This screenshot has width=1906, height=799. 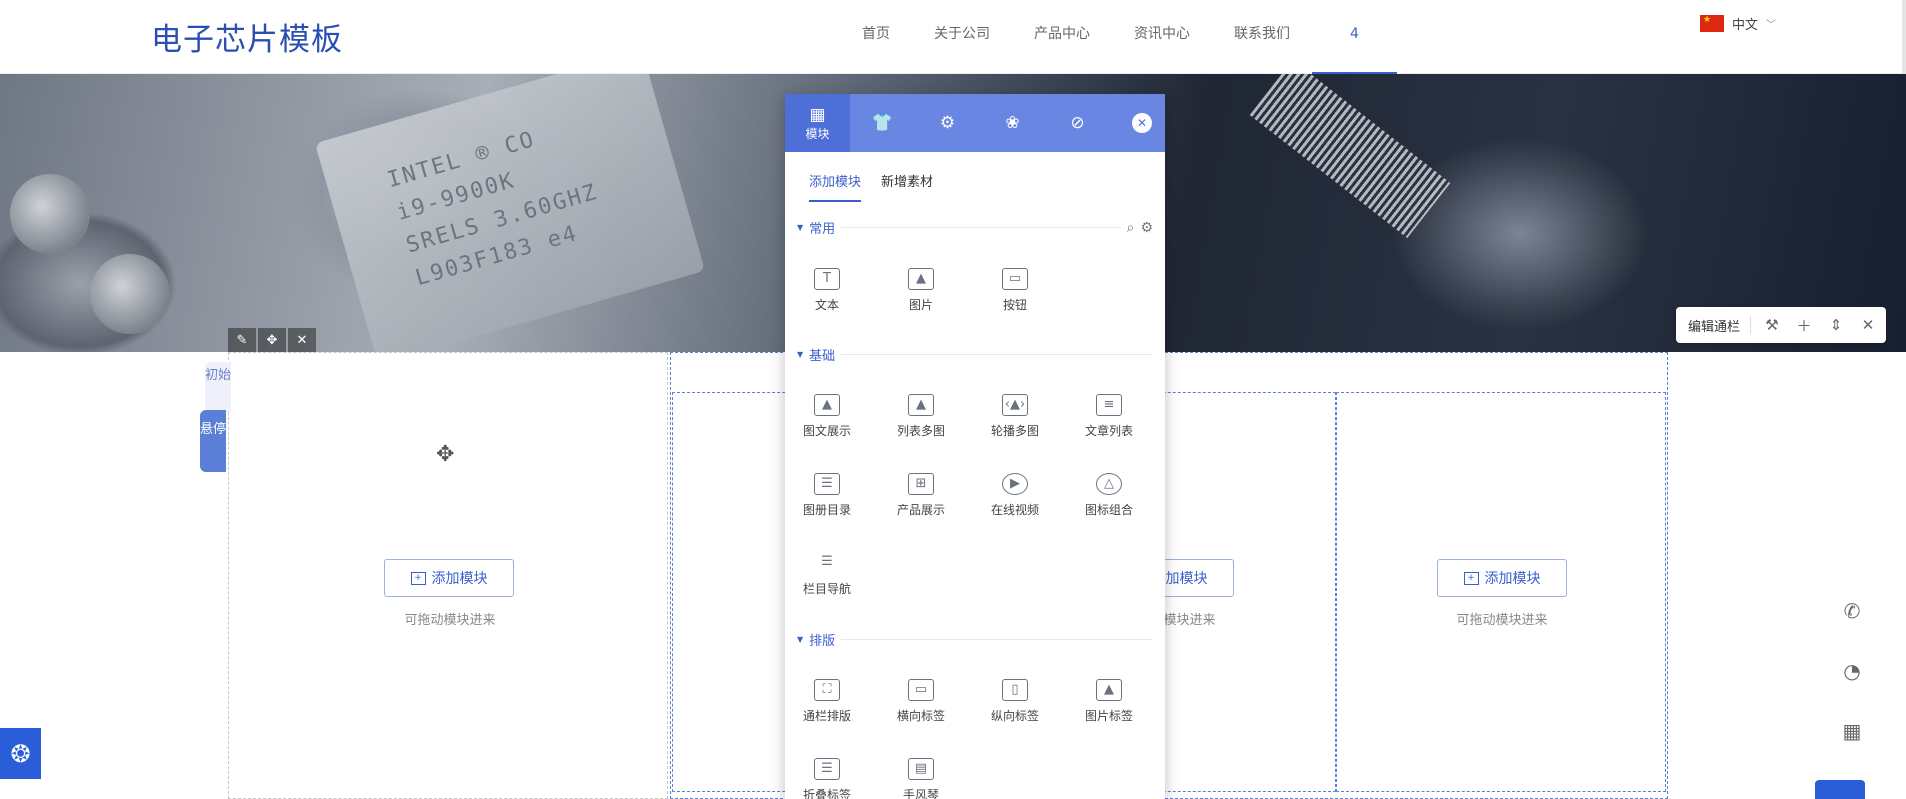 What do you see at coordinates (822, 229) in the screenshot?
I see `section-common-label: 常用` at bounding box center [822, 229].